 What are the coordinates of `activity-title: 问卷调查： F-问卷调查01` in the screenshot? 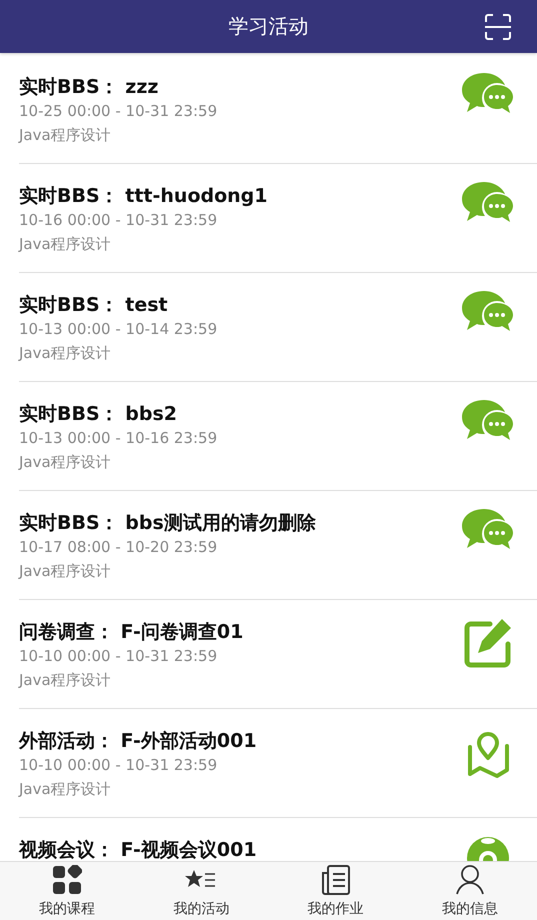 It's located at (131, 632).